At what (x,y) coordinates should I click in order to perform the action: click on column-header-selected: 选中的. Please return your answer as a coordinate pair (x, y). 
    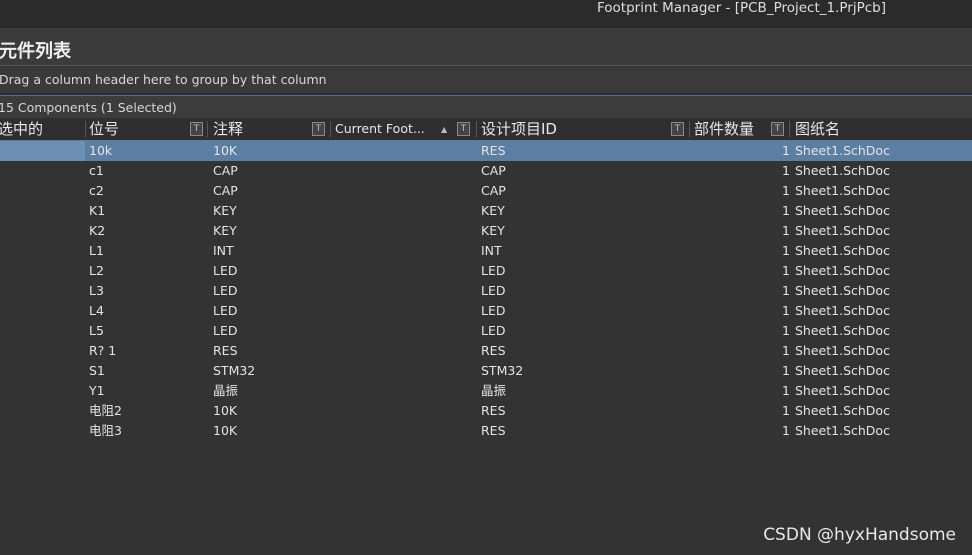
    Looking at the image, I should click on (21, 129).